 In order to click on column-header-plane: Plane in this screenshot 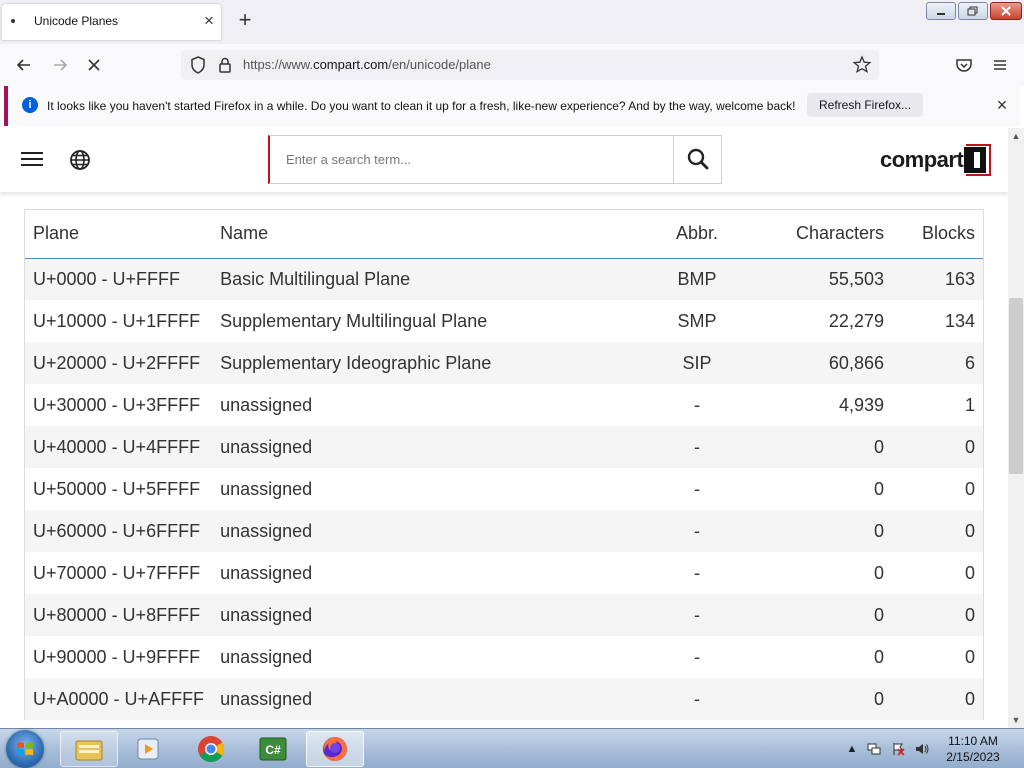, I will do `click(119, 234)`.